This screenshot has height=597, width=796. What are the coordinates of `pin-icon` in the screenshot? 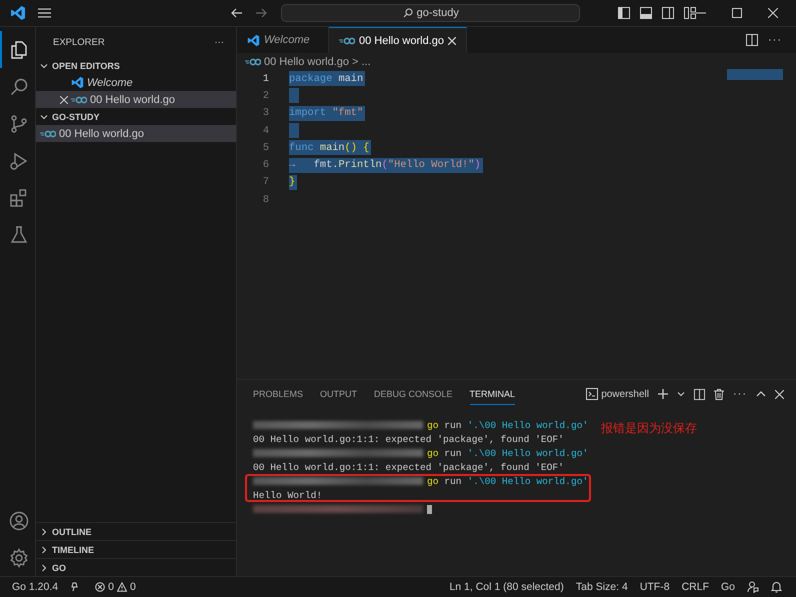 It's located at (75, 587).